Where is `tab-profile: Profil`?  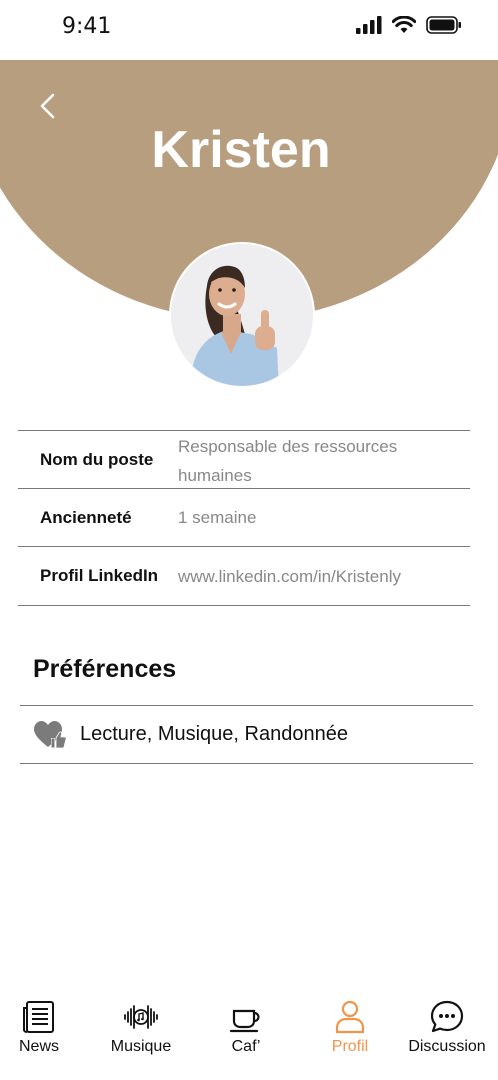
tab-profile: Profil is located at coordinates (350, 1025).